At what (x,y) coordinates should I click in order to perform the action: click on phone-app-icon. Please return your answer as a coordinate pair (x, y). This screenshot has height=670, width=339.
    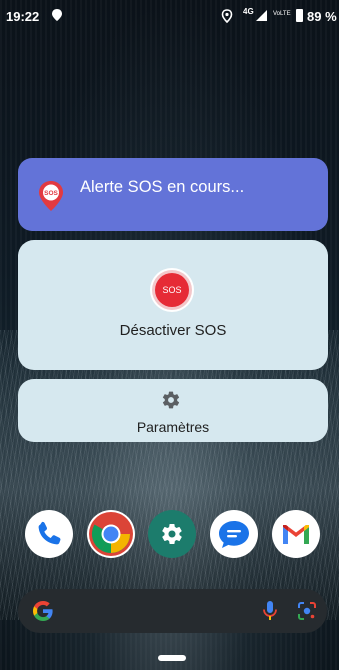
    Looking at the image, I should click on (49, 534).